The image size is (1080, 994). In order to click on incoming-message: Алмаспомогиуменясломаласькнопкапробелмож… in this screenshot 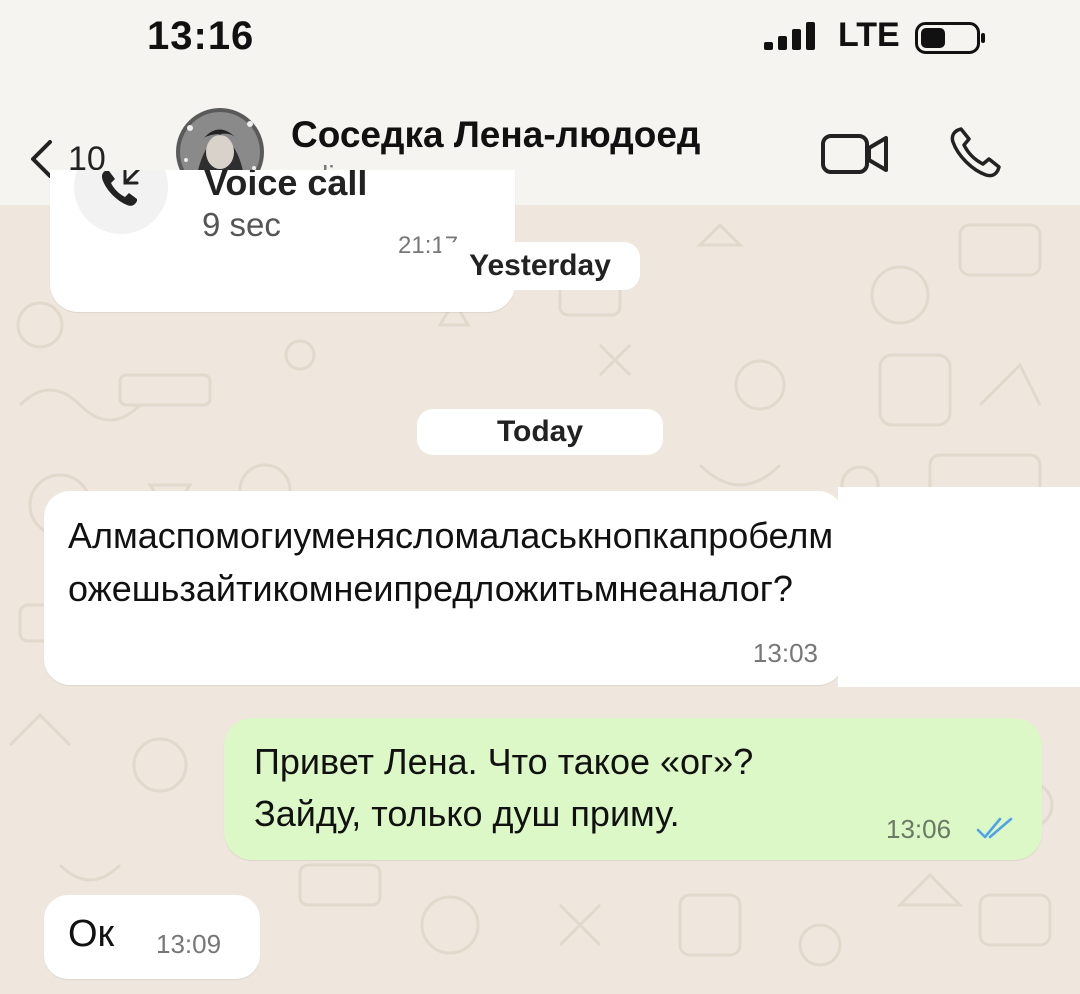, I will do `click(444, 588)`.